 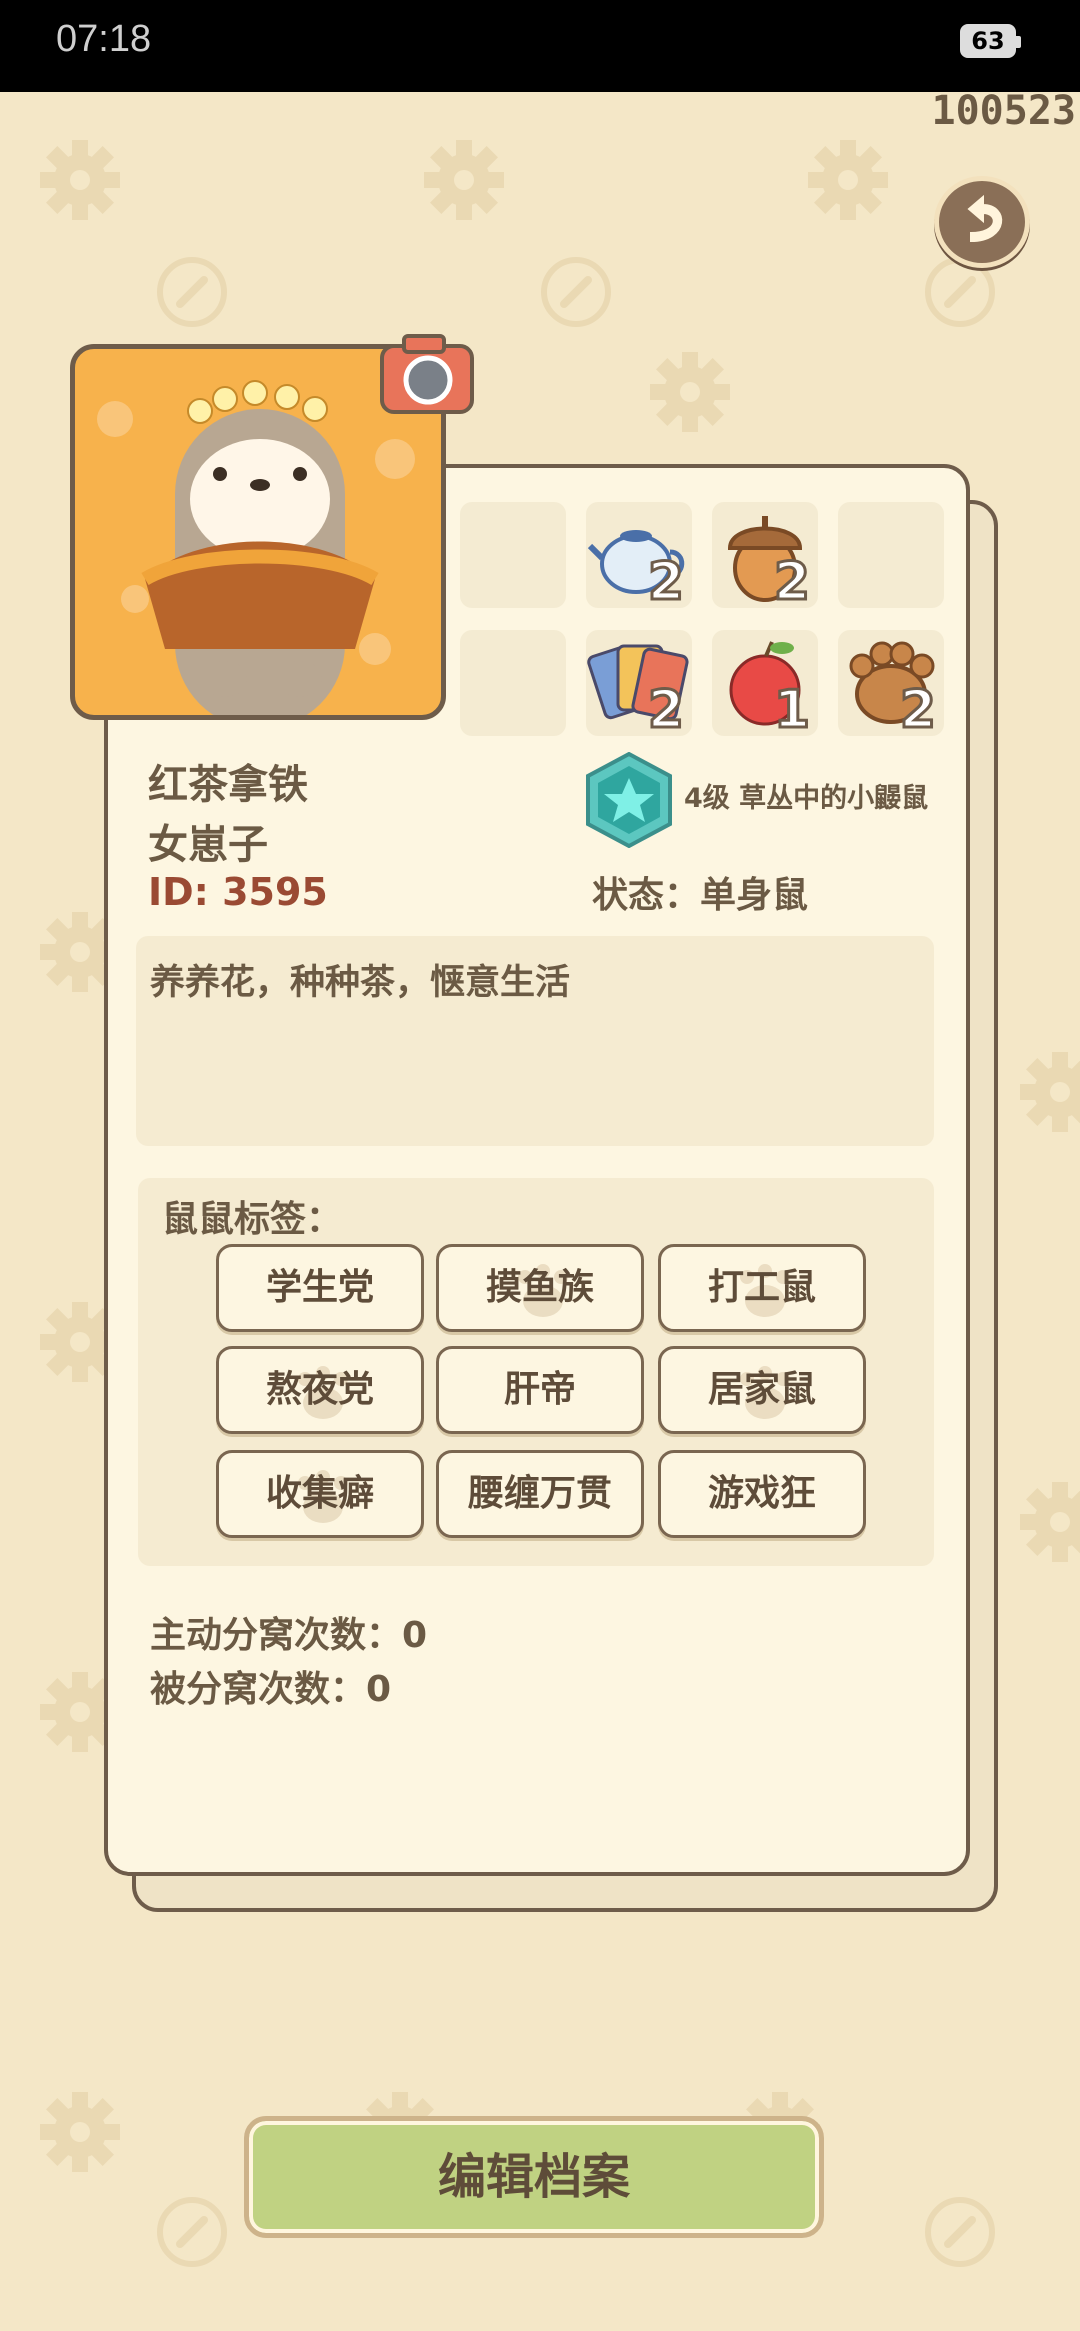 What do you see at coordinates (540, 1494) in the screenshot?
I see `tag-chip: 腰缠万贯` at bounding box center [540, 1494].